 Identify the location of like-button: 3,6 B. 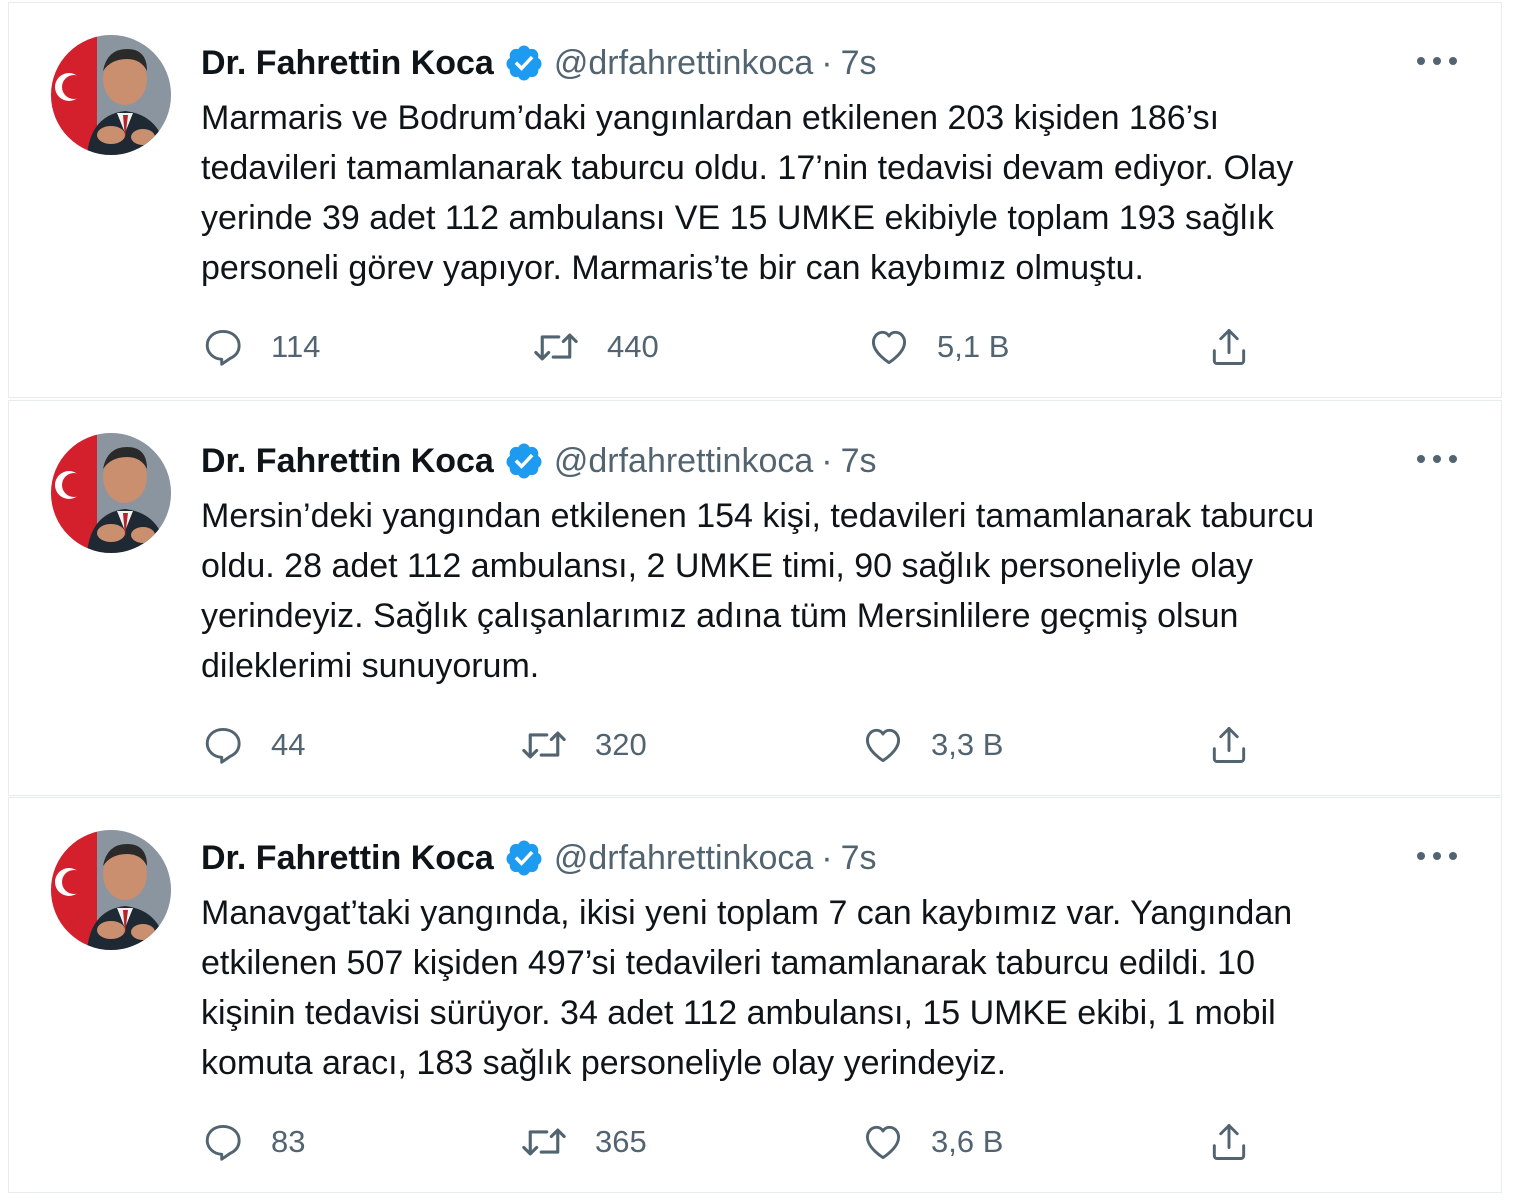
(932, 1142).